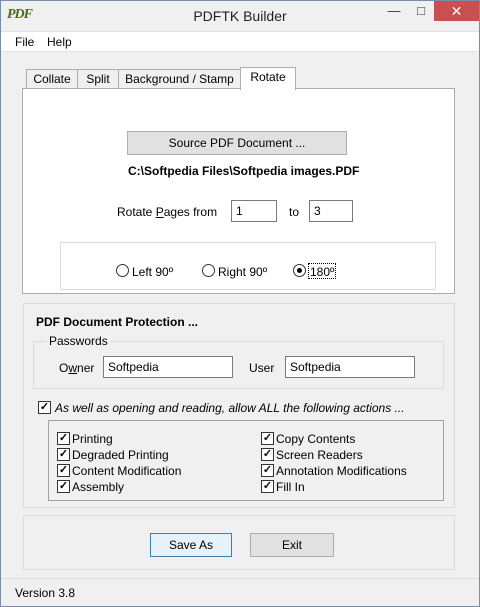 Image resolution: width=480 pixels, height=607 pixels. What do you see at coordinates (239, 542) in the screenshot?
I see `actions-area: Save As Exit` at bounding box center [239, 542].